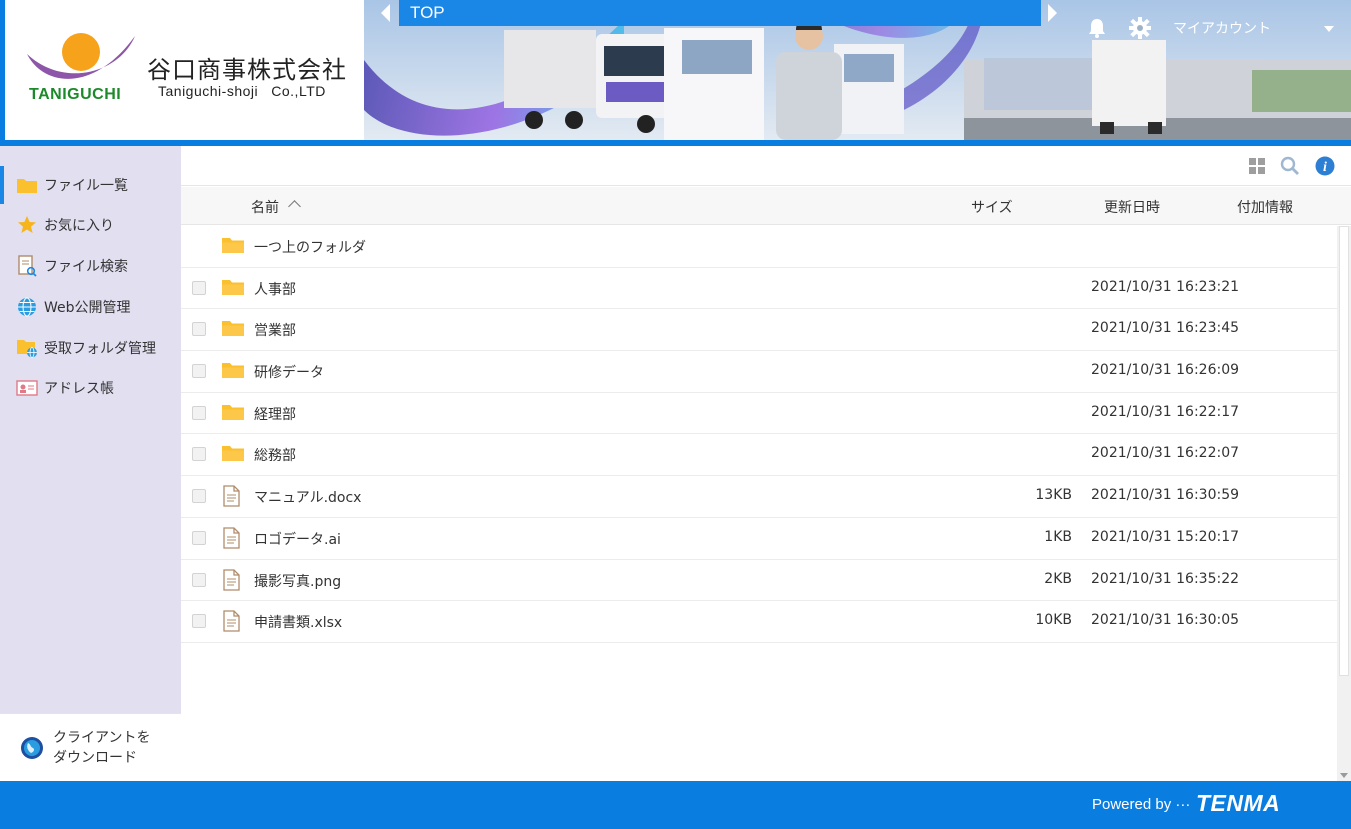 The image size is (1351, 829). I want to click on breadcrumb-prev-button, so click(385, 13).